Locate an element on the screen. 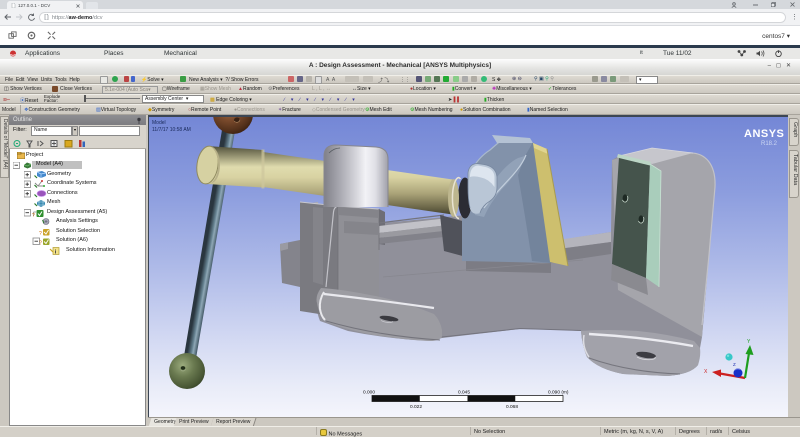  svg-text: 0.022 is located at coordinates (416, 407).